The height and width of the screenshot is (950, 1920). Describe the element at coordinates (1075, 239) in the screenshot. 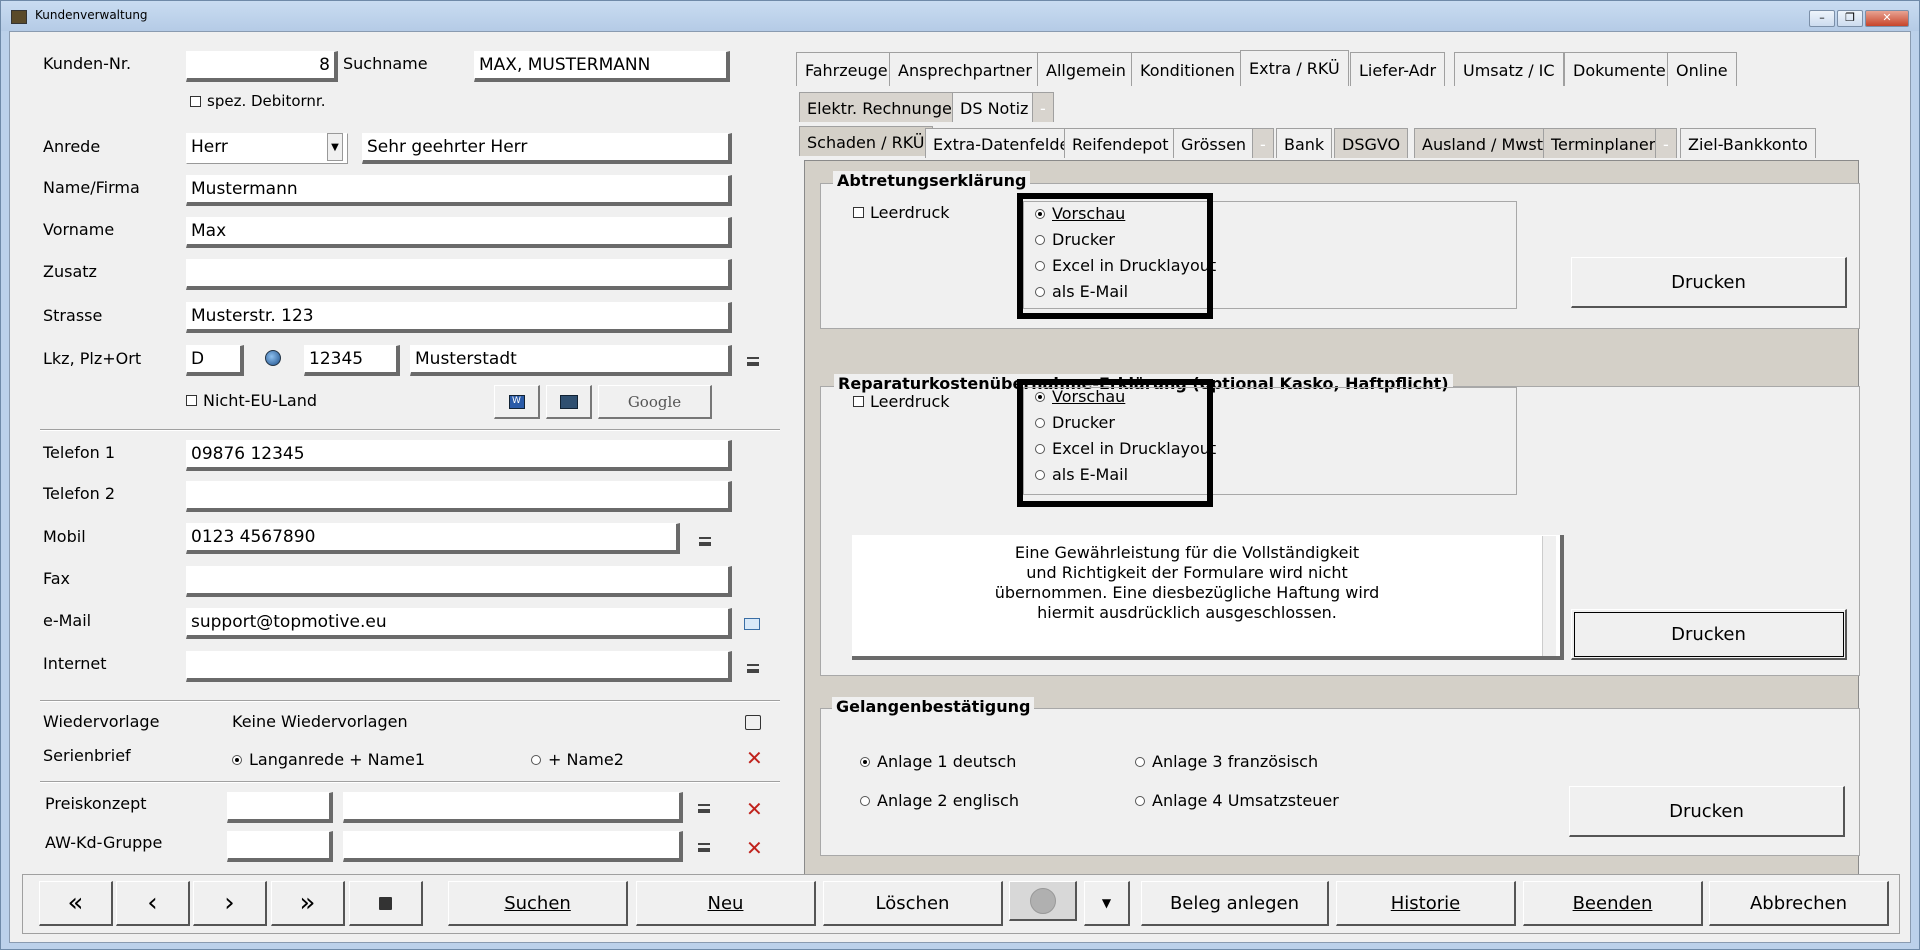

I see `abtretung-option-drucker: Drucker` at that location.